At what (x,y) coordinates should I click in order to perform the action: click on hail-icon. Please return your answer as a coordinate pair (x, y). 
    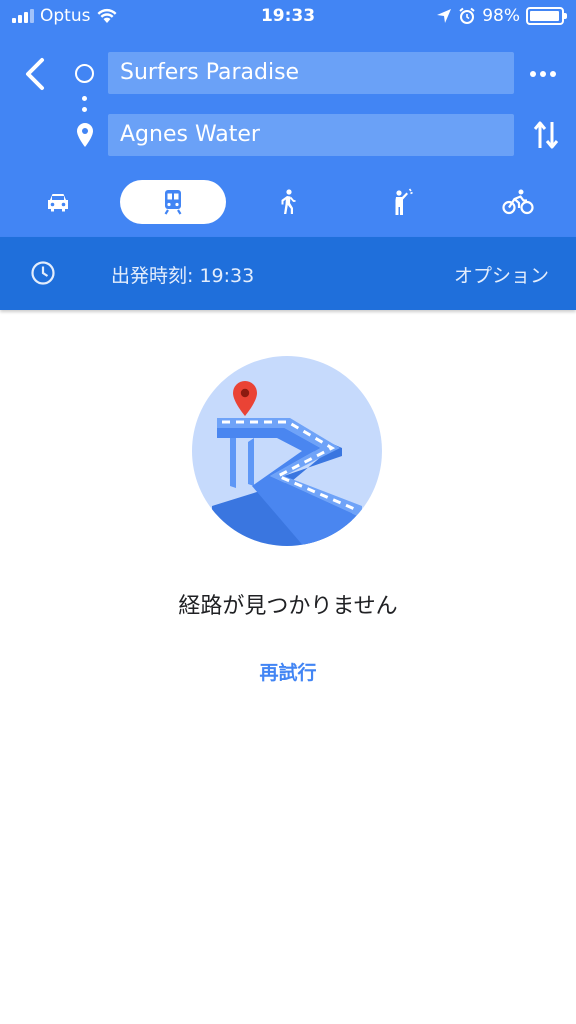
    Looking at the image, I should click on (404, 201).